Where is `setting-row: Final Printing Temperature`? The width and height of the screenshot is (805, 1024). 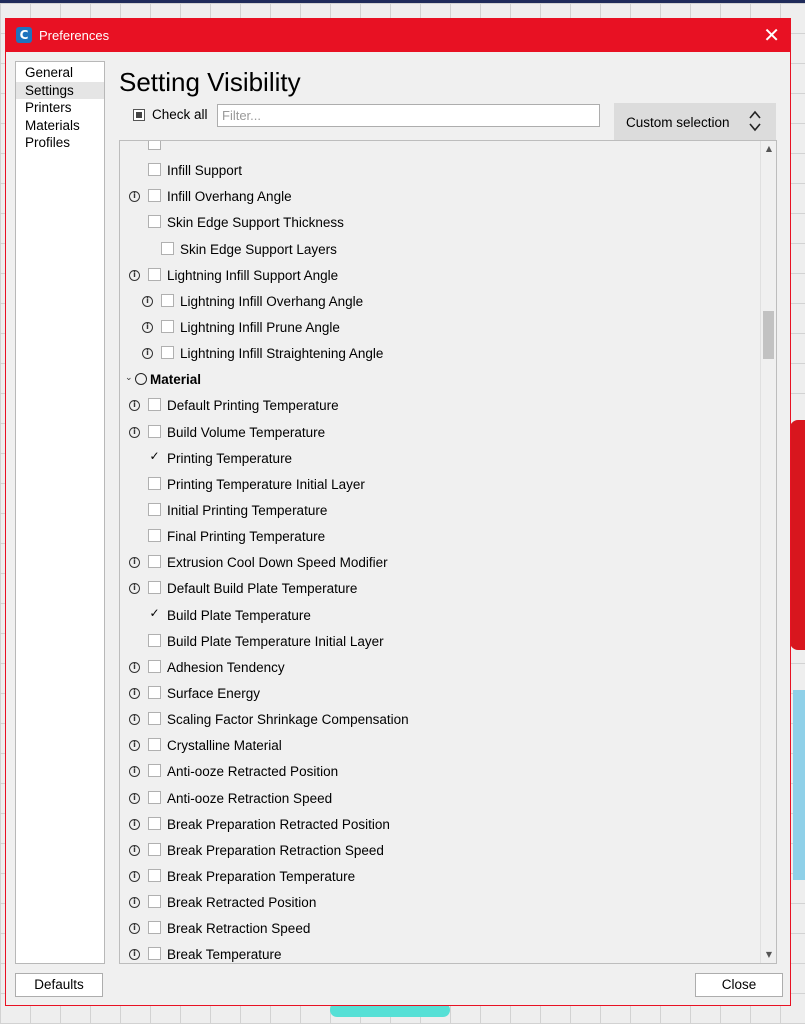 setting-row: Final Printing Temperature is located at coordinates (440, 538).